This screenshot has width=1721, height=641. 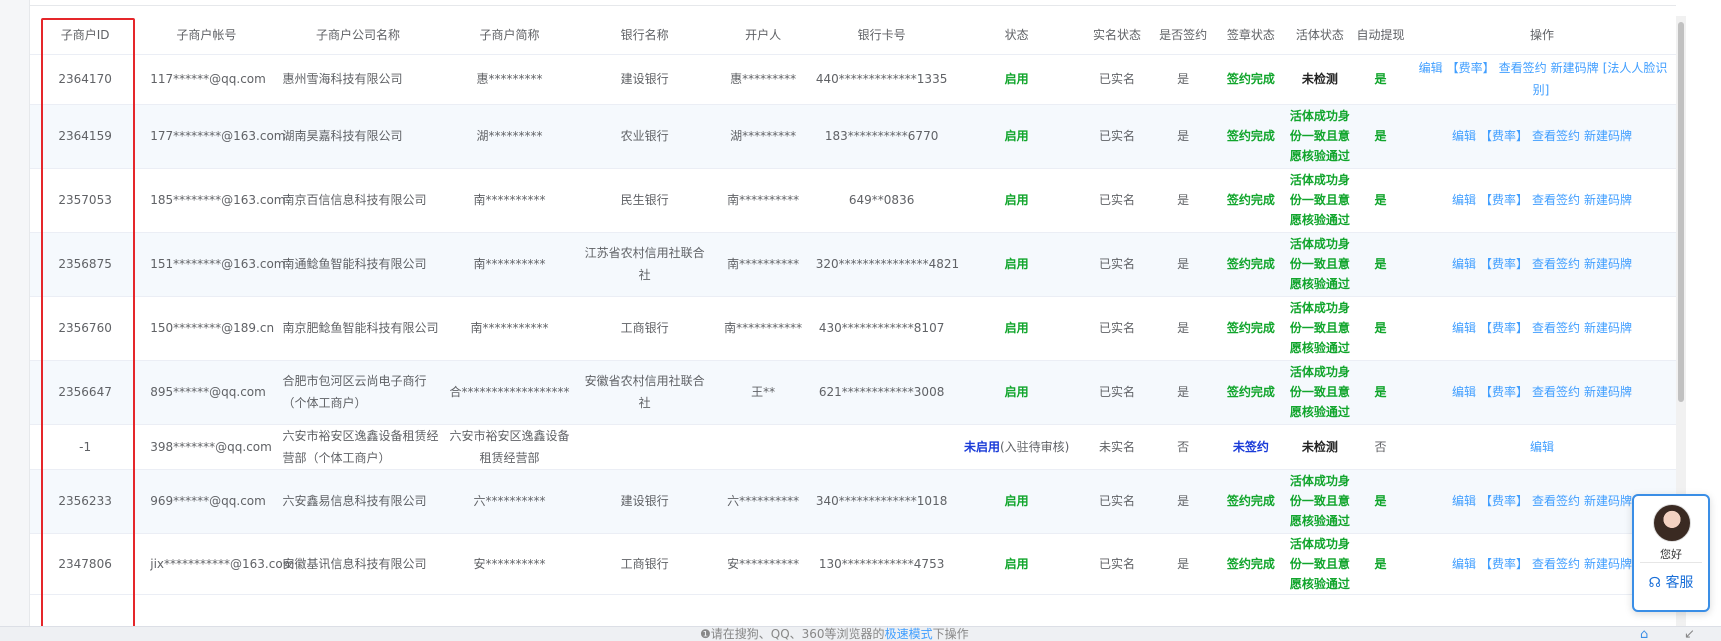 I want to click on cell-account: jix***********@163.com, so click(x=217, y=564).